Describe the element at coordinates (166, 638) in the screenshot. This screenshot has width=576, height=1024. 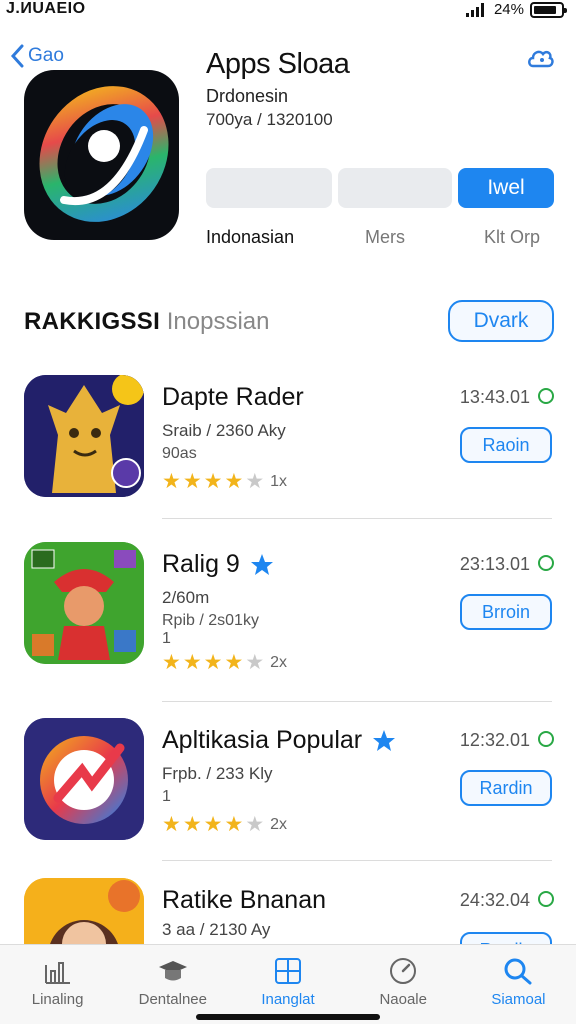
I see `app-info-tertiary: 1` at that location.